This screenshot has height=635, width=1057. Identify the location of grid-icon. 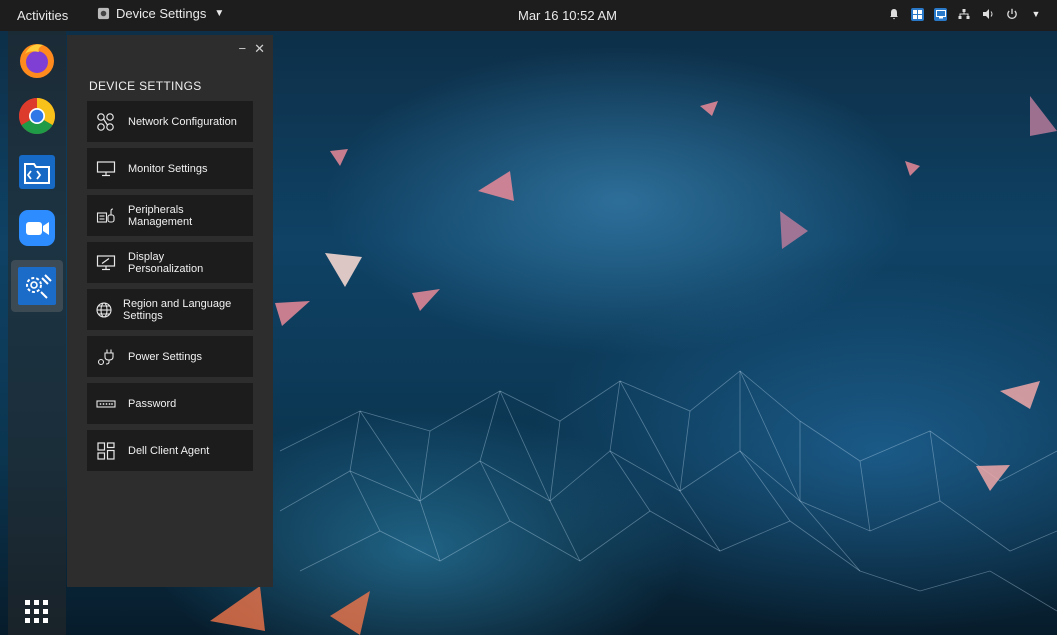
(106, 450).